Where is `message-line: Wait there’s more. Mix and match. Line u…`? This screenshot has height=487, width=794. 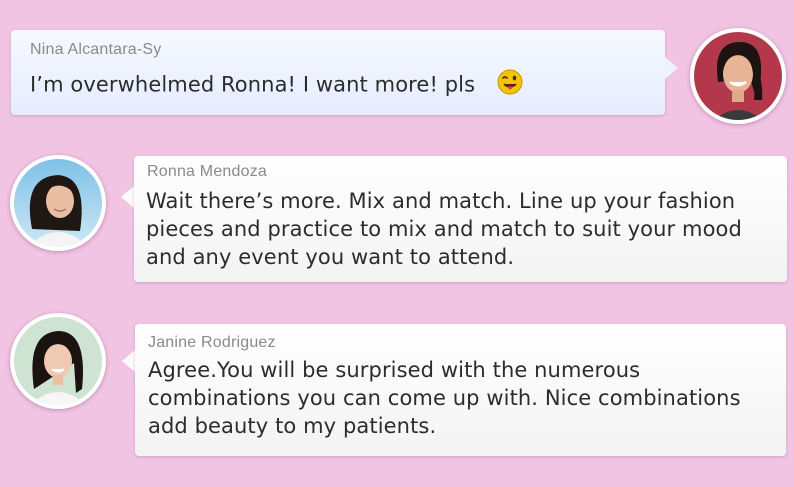
message-line: Wait there’s more. Mix and match. Line u… is located at coordinates (441, 201).